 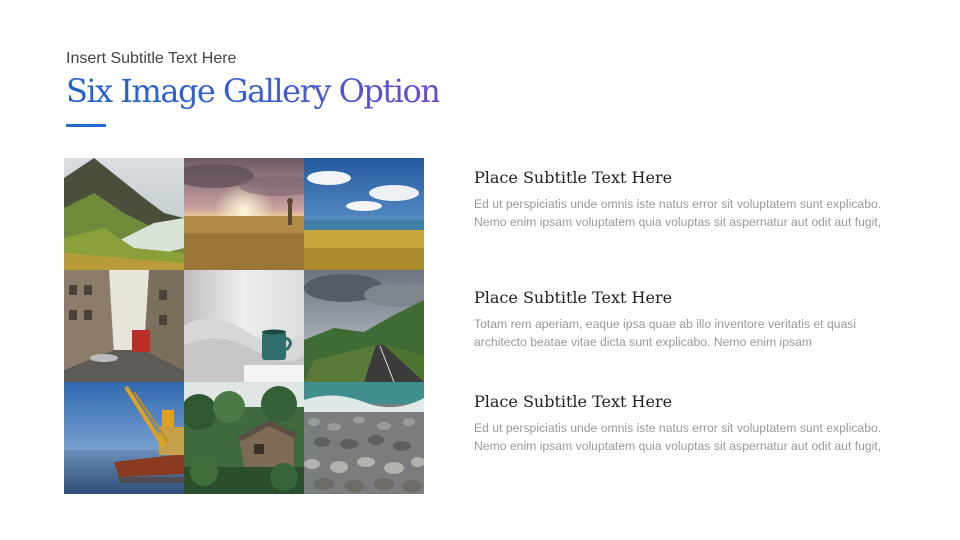 What do you see at coordinates (86, 125) in the screenshot?
I see `title-accent-bar` at bounding box center [86, 125].